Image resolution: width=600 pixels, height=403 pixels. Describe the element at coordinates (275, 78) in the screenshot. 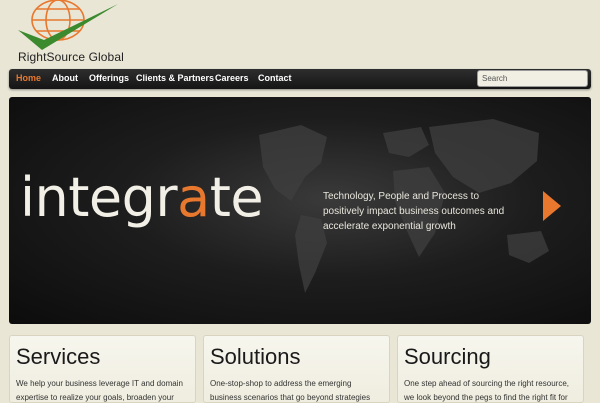

I see `nav-item-contact: Contact` at that location.